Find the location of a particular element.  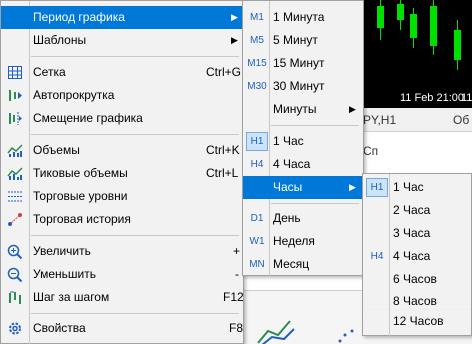

shortcut-label: Ctrl+L is located at coordinates (222, 173).